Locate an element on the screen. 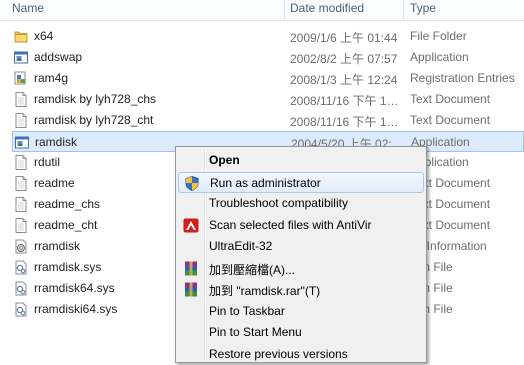 This screenshot has height=365, width=524. file-name: addswap is located at coordinates (58, 57).